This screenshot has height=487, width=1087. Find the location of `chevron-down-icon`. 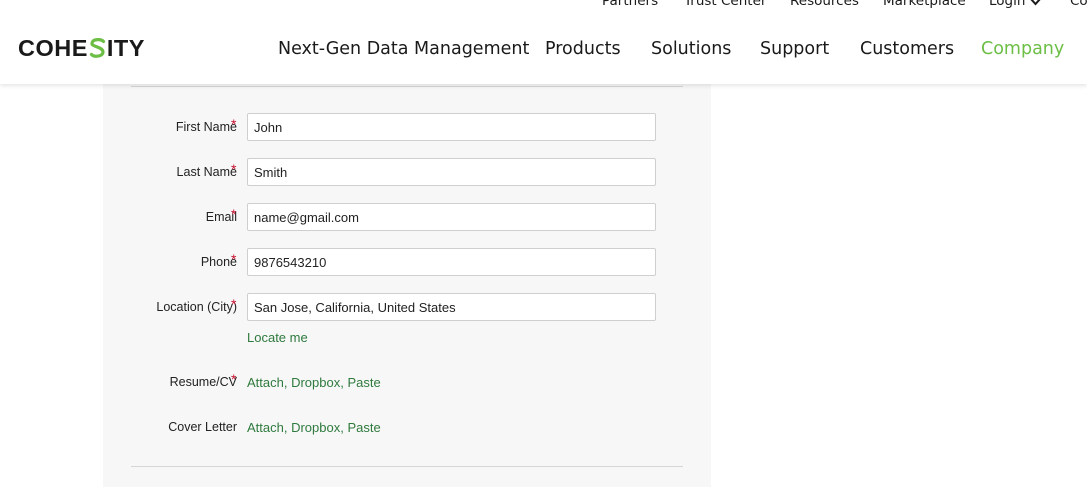

chevron-down-icon is located at coordinates (1036, 2).